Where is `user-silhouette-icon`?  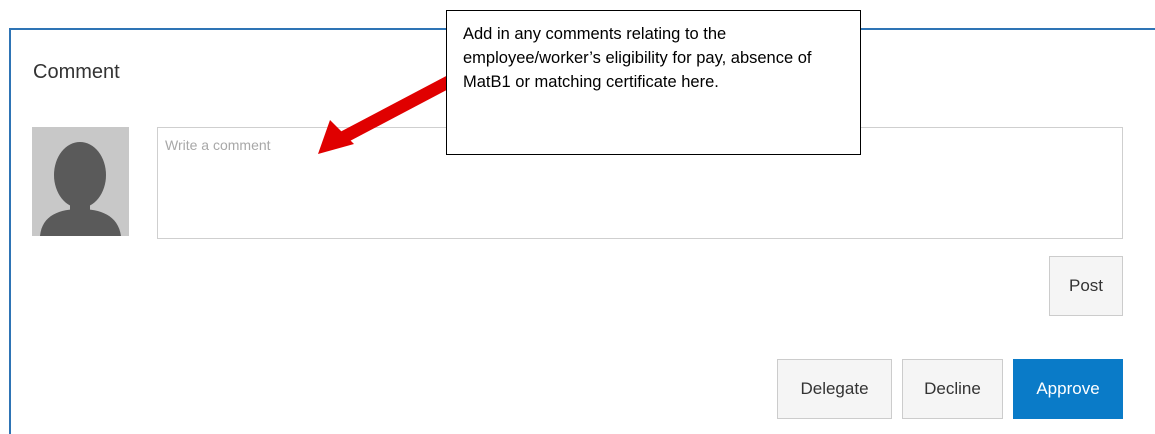 user-silhouette-icon is located at coordinates (80, 181).